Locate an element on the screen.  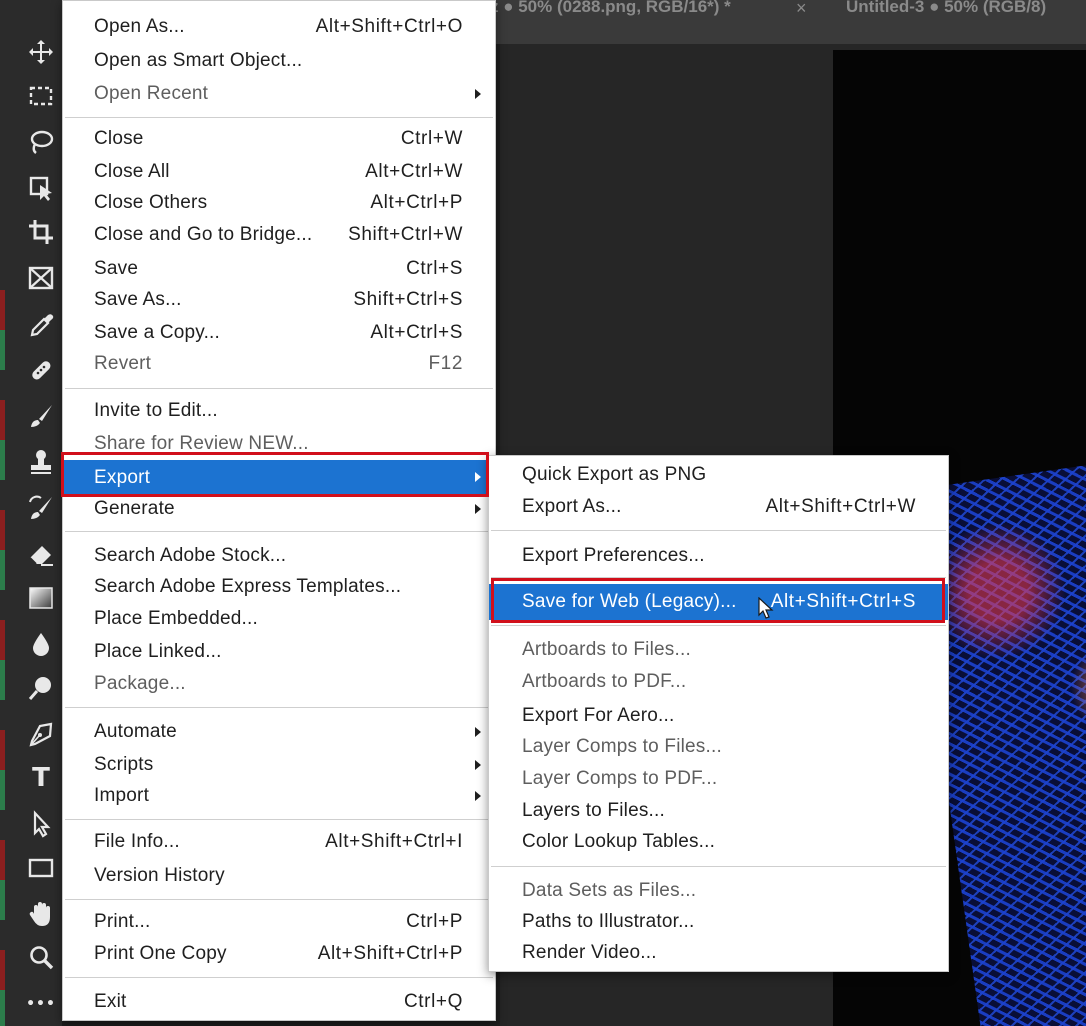
layer-color-strip is located at coordinates (2, 658).